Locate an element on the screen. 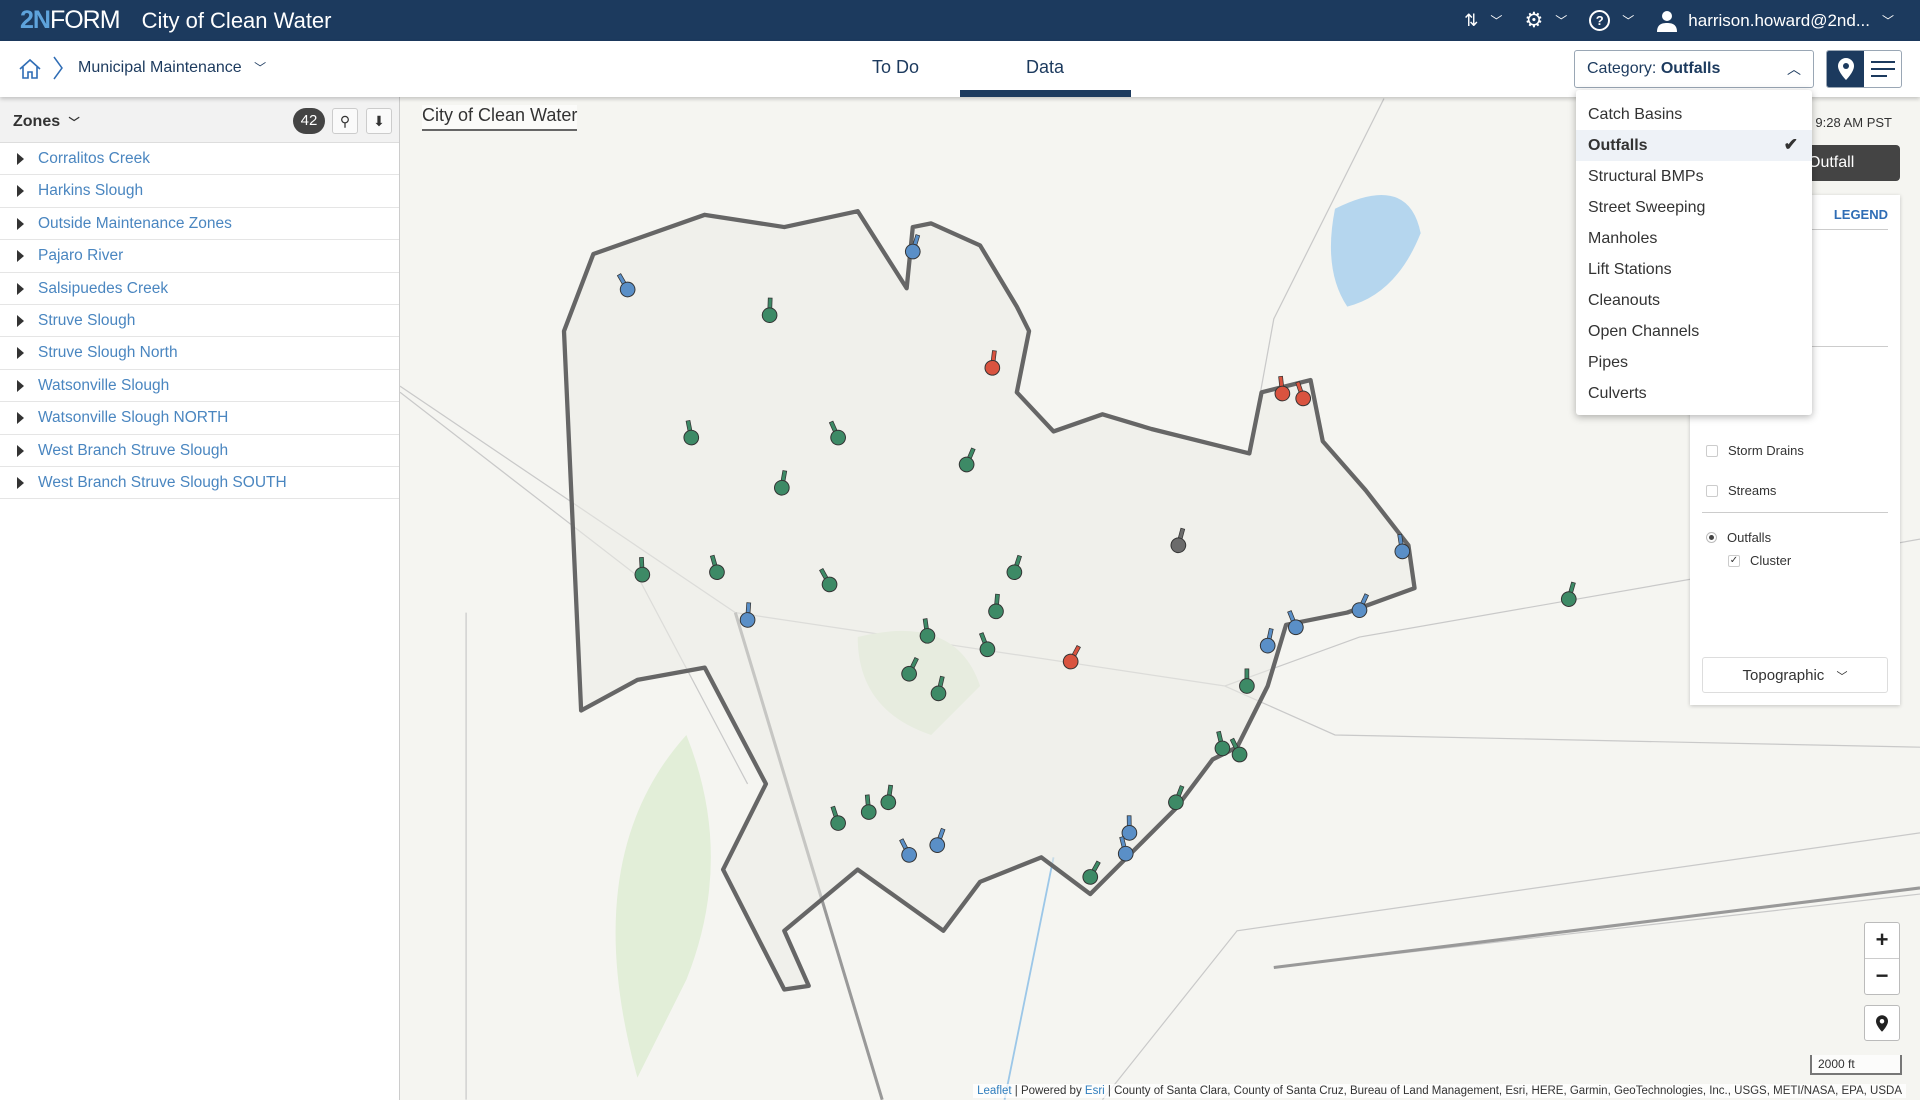  zone-item: Salsipuedes Creek is located at coordinates (199, 289).